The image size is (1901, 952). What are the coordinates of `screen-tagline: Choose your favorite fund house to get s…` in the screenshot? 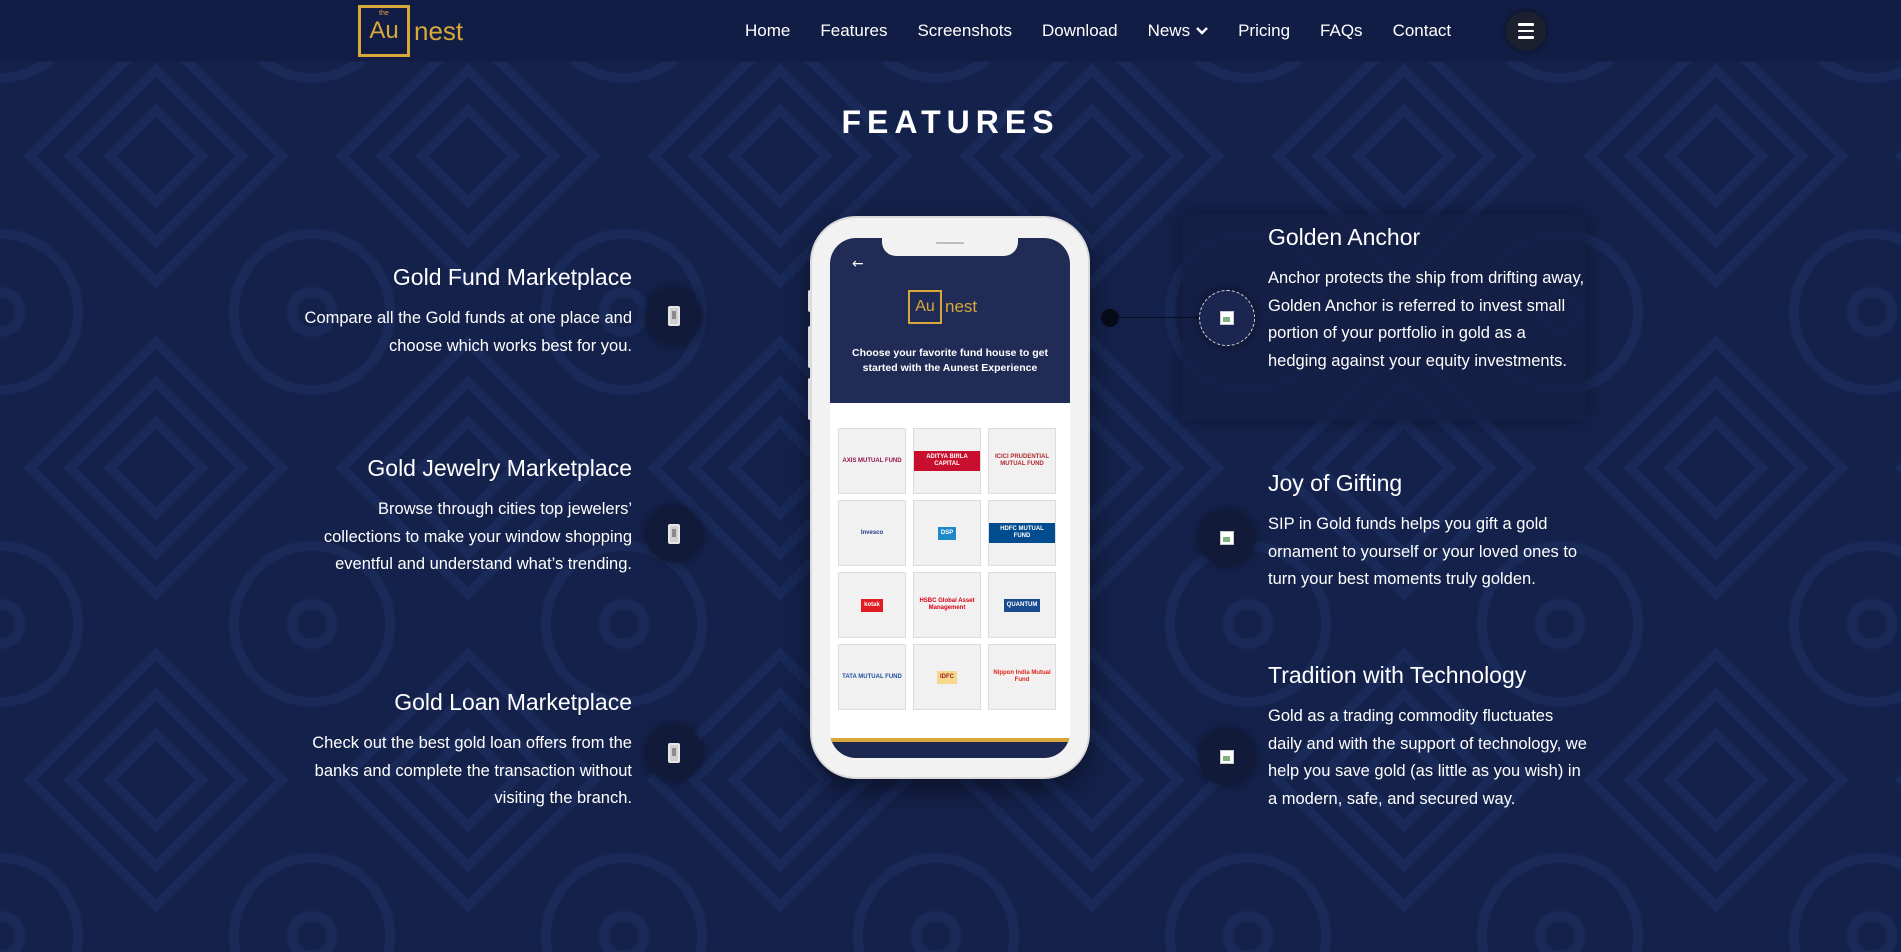 It's located at (949, 360).